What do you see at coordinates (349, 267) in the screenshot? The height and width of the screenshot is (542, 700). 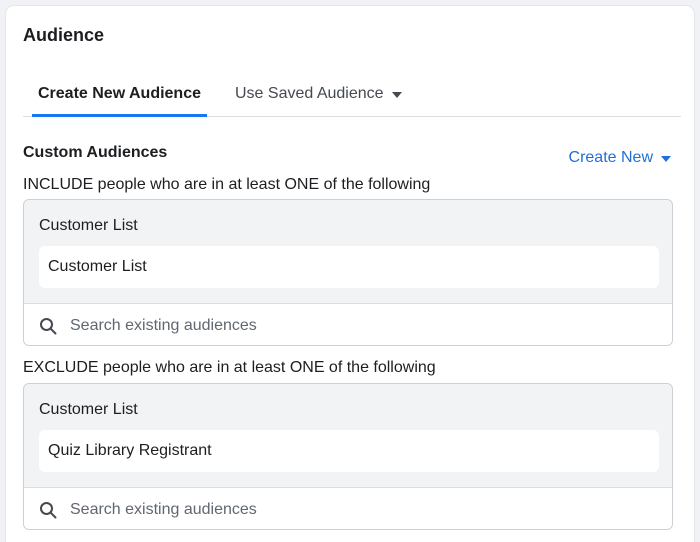 I see `include-selected-audience: Customer List` at bounding box center [349, 267].